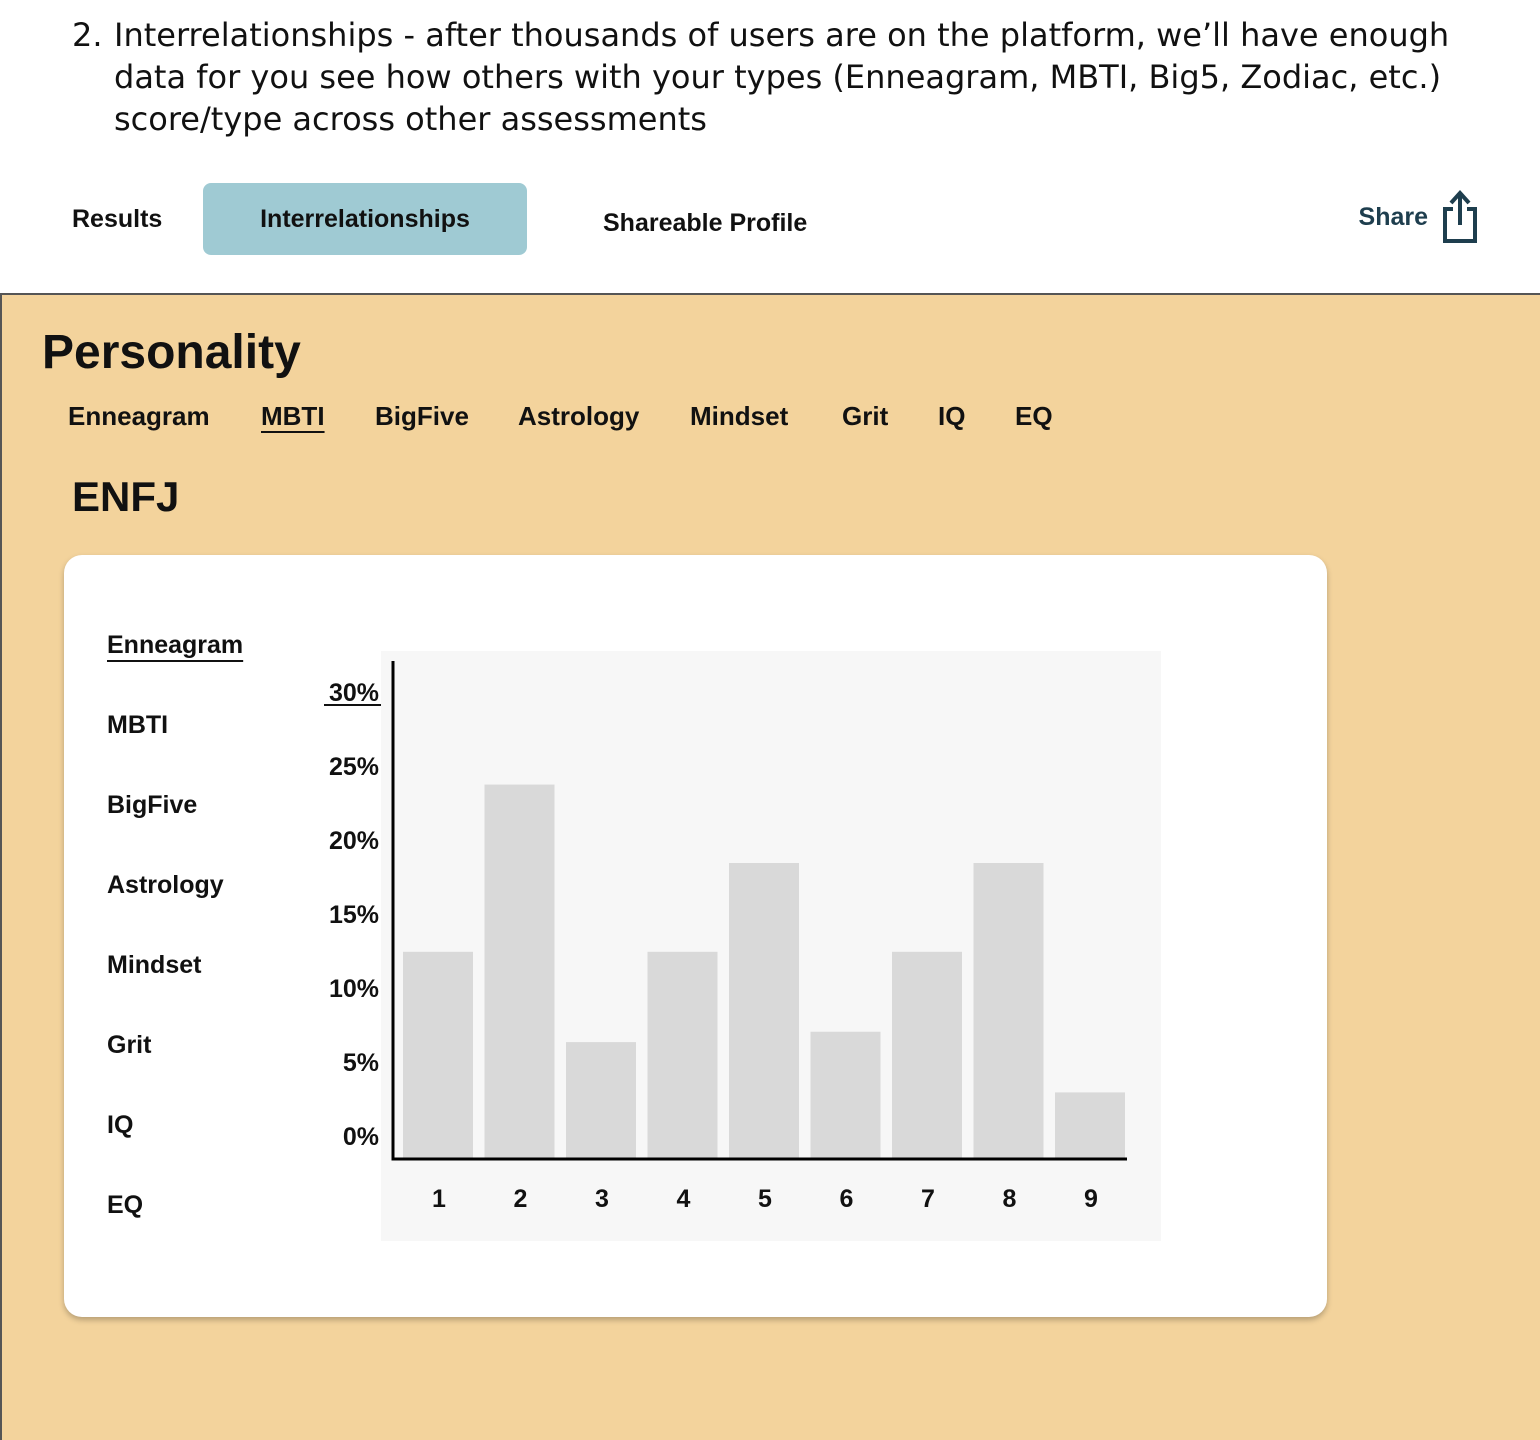 This screenshot has width=1540, height=1440. What do you see at coordinates (87, 35) in the screenshot?
I see `intro-number: 2.` at bounding box center [87, 35].